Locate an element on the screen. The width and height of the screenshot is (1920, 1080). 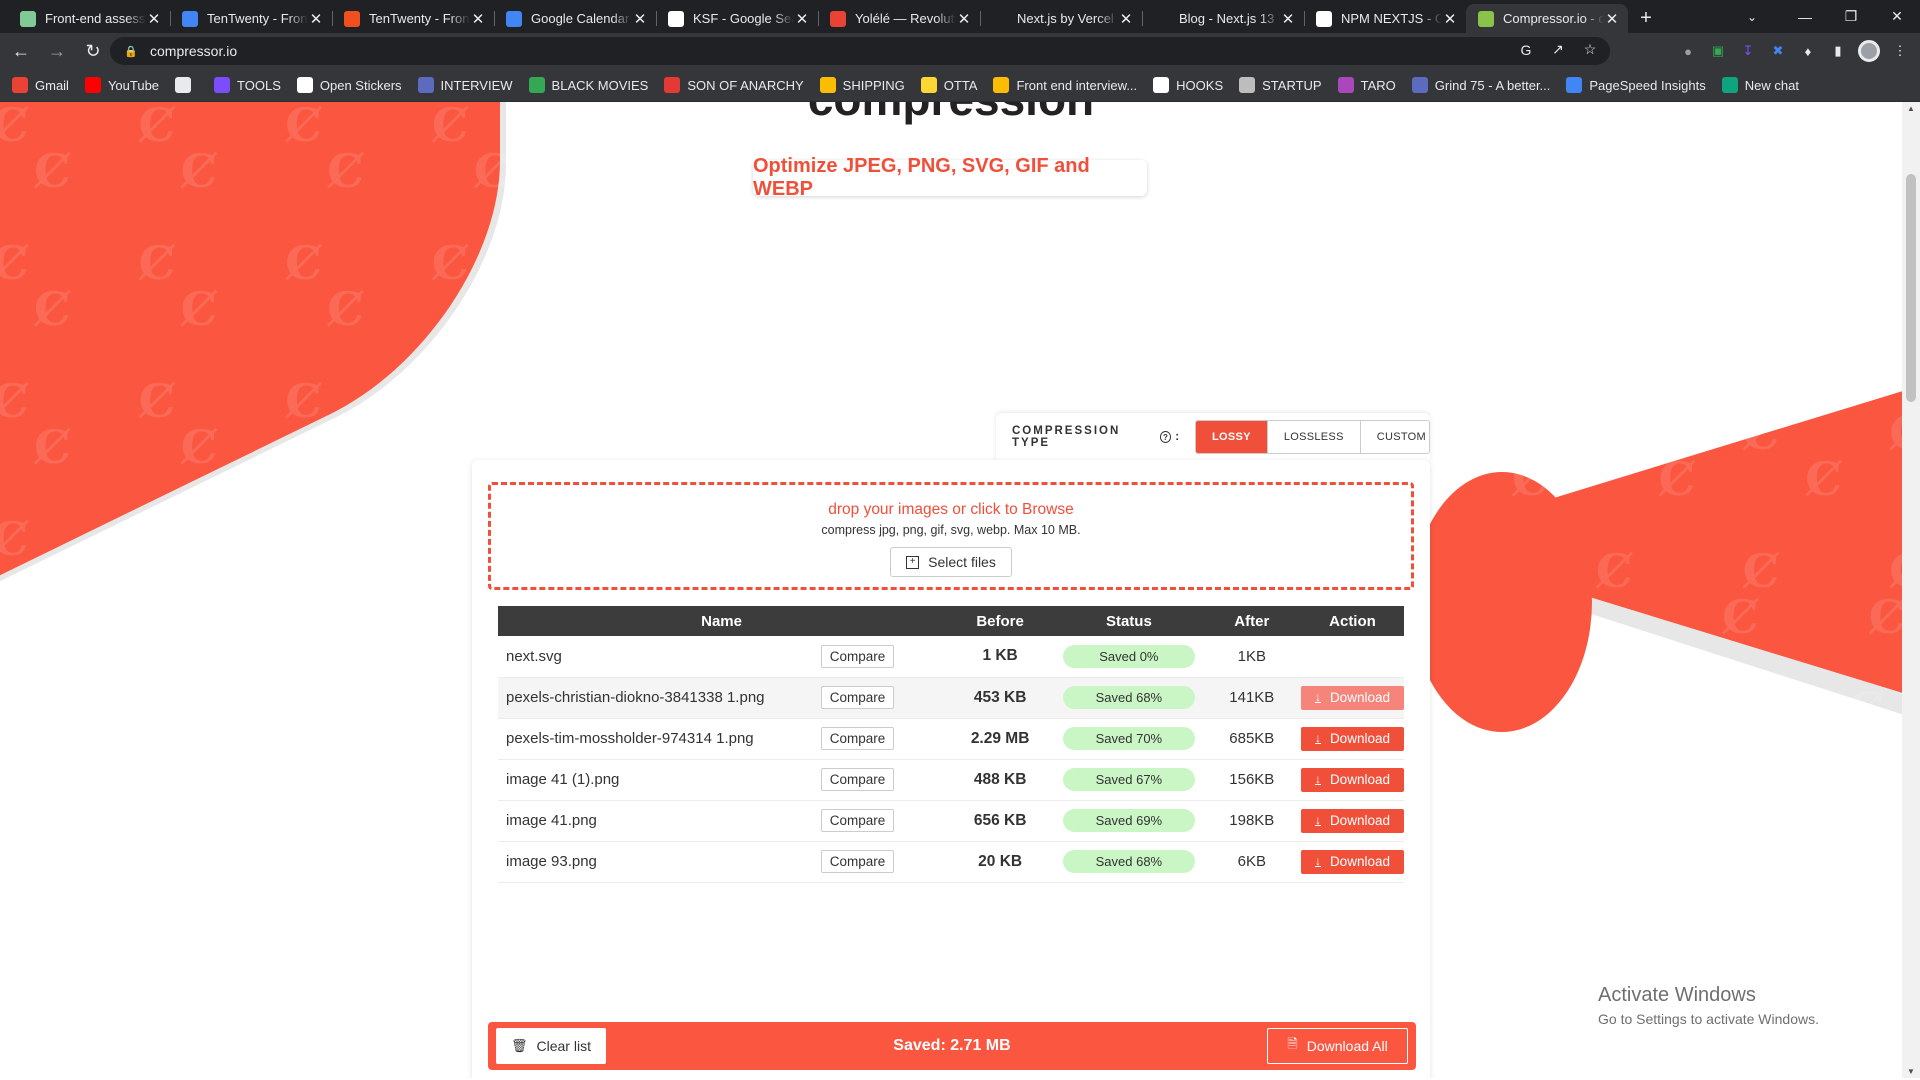
header-after: After is located at coordinates (1251, 621).